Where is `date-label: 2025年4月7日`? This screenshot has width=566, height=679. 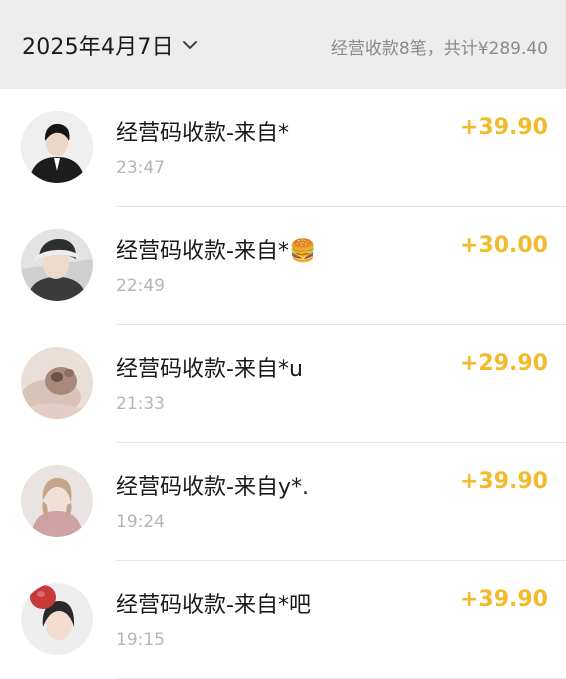 date-label: 2025年4月7日 is located at coordinates (98, 47).